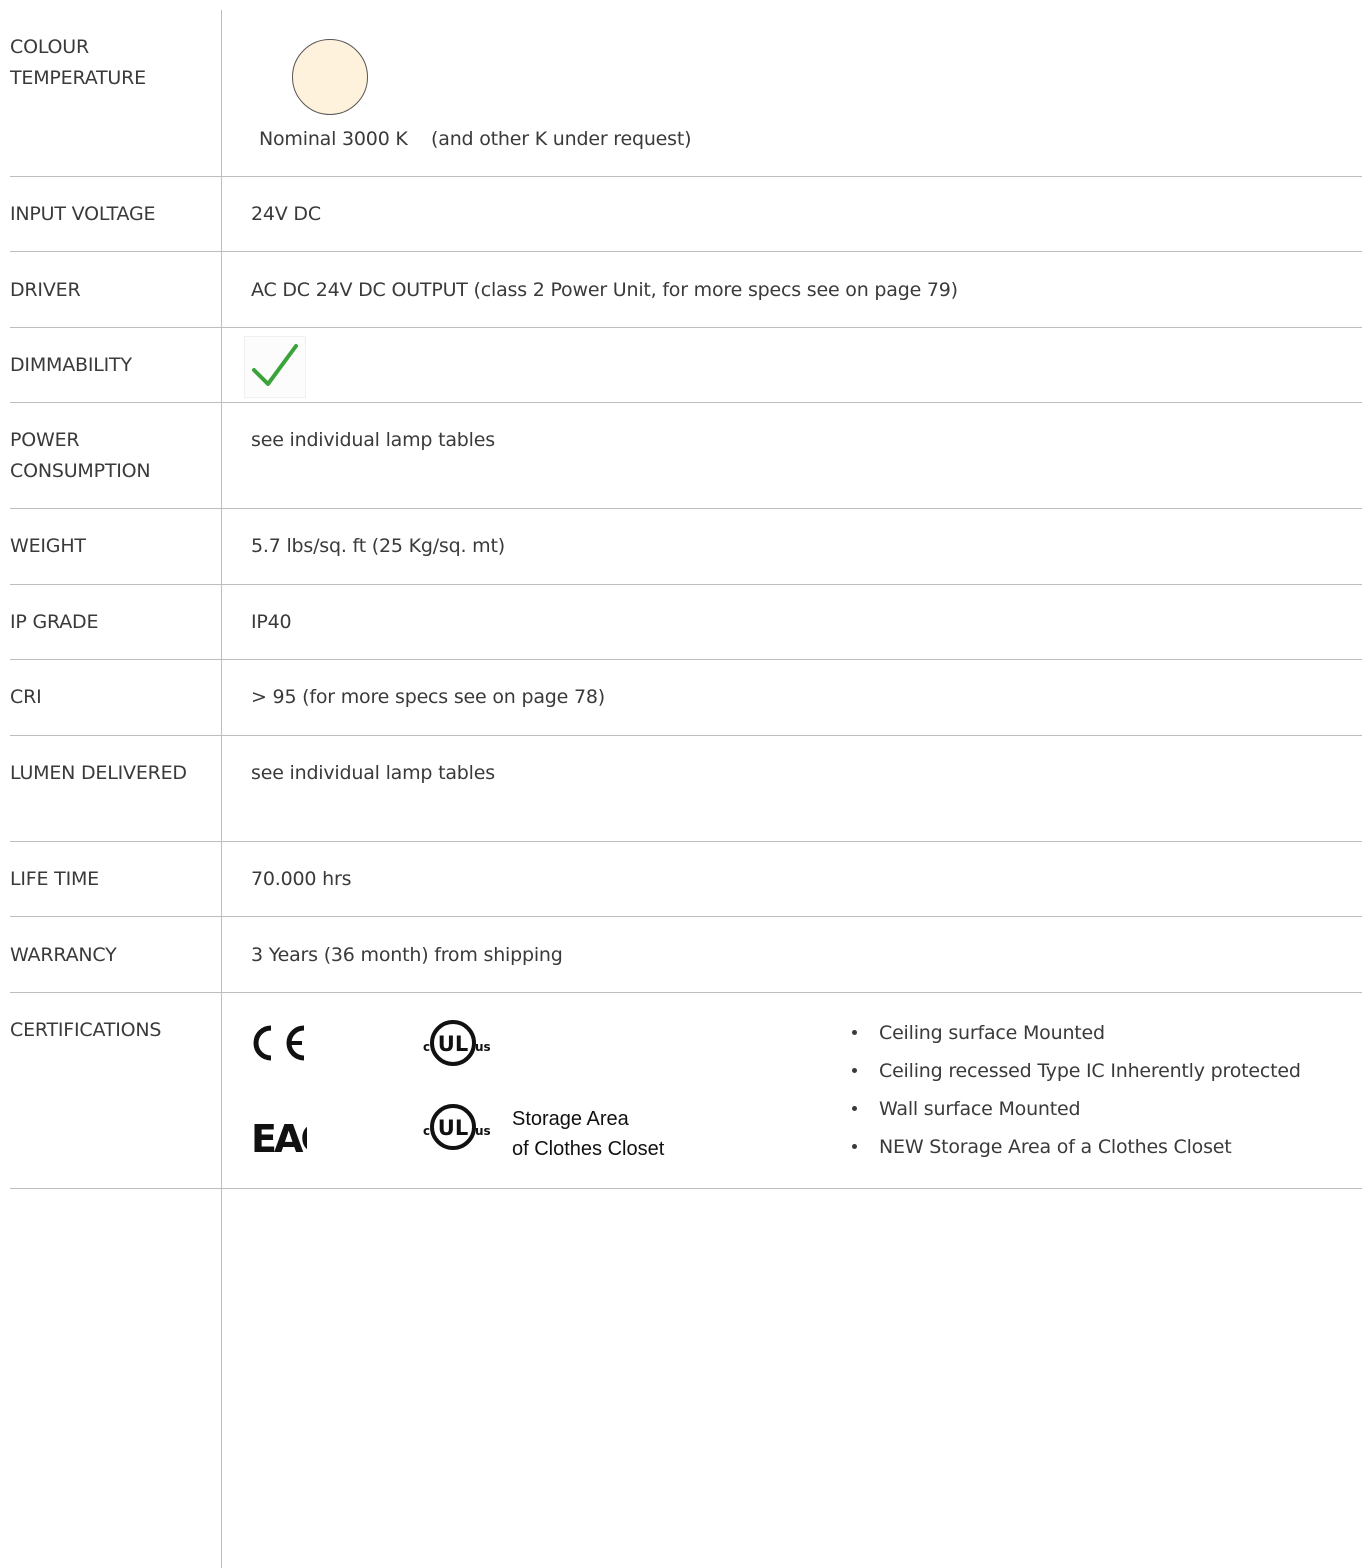 This screenshot has height=1568, width=1362. What do you see at coordinates (78, 62) in the screenshot?
I see `row-label-colour-temperature: COLOUR TEMPERATURE` at bounding box center [78, 62].